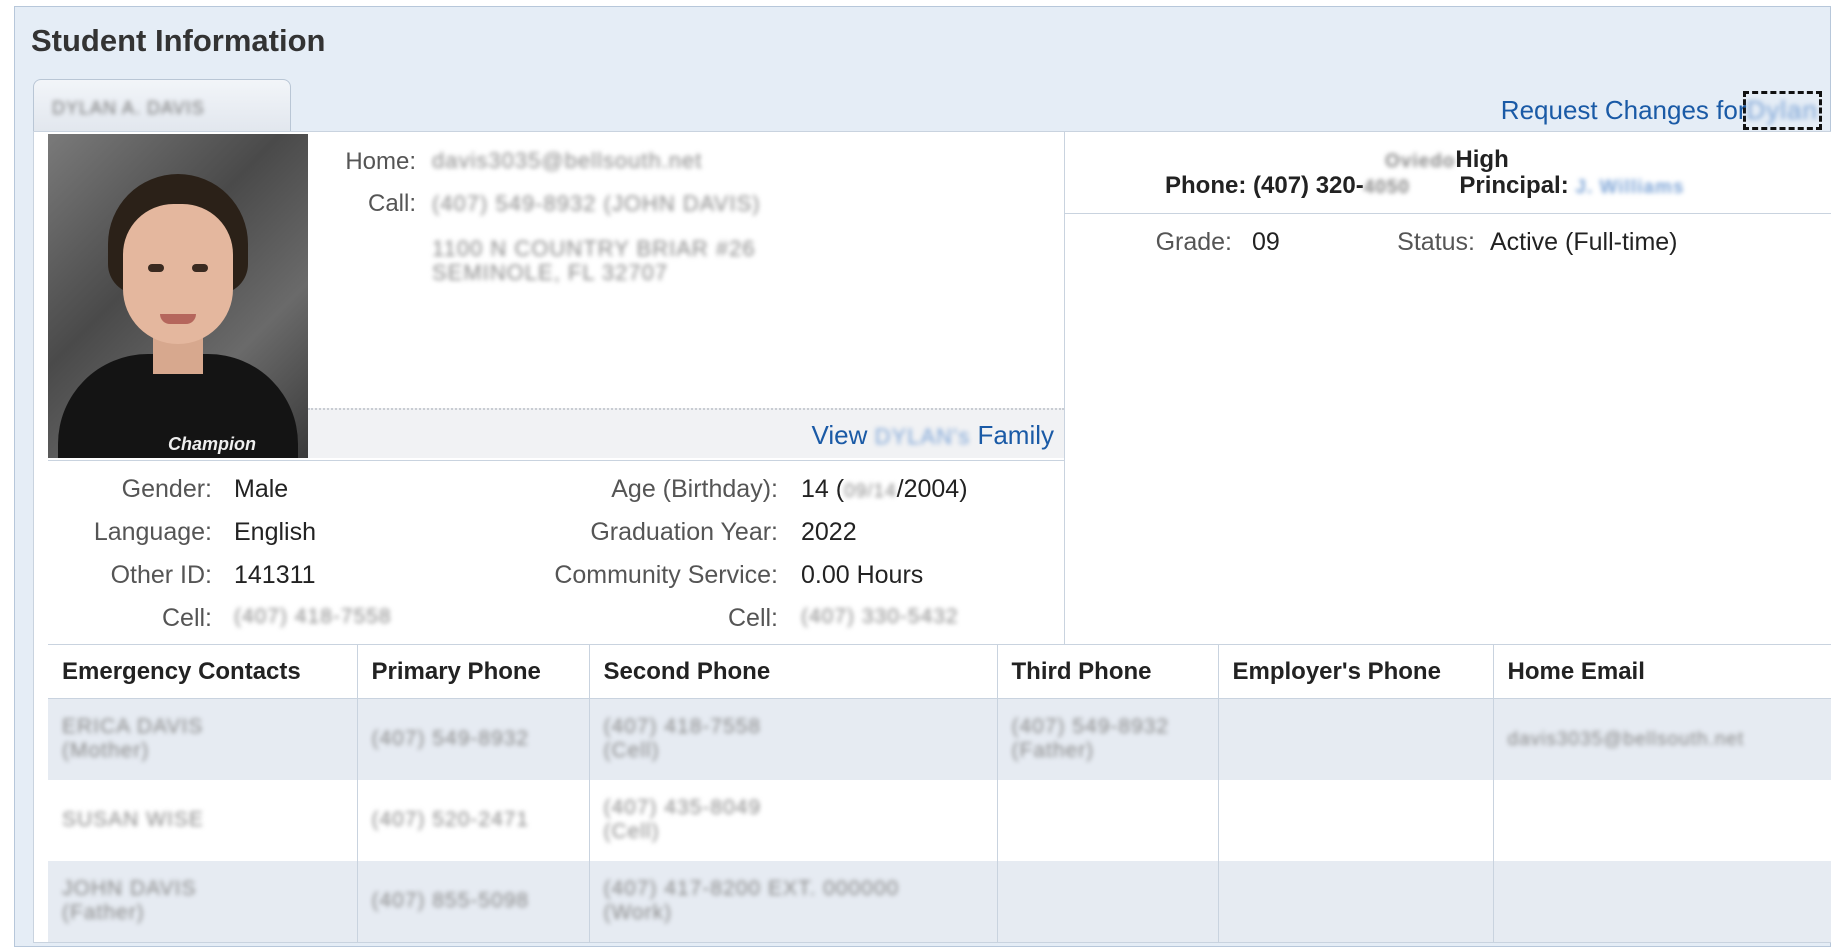  Describe the element at coordinates (1447, 159) in the screenshot. I see `school-name: OviedoHigh` at that location.